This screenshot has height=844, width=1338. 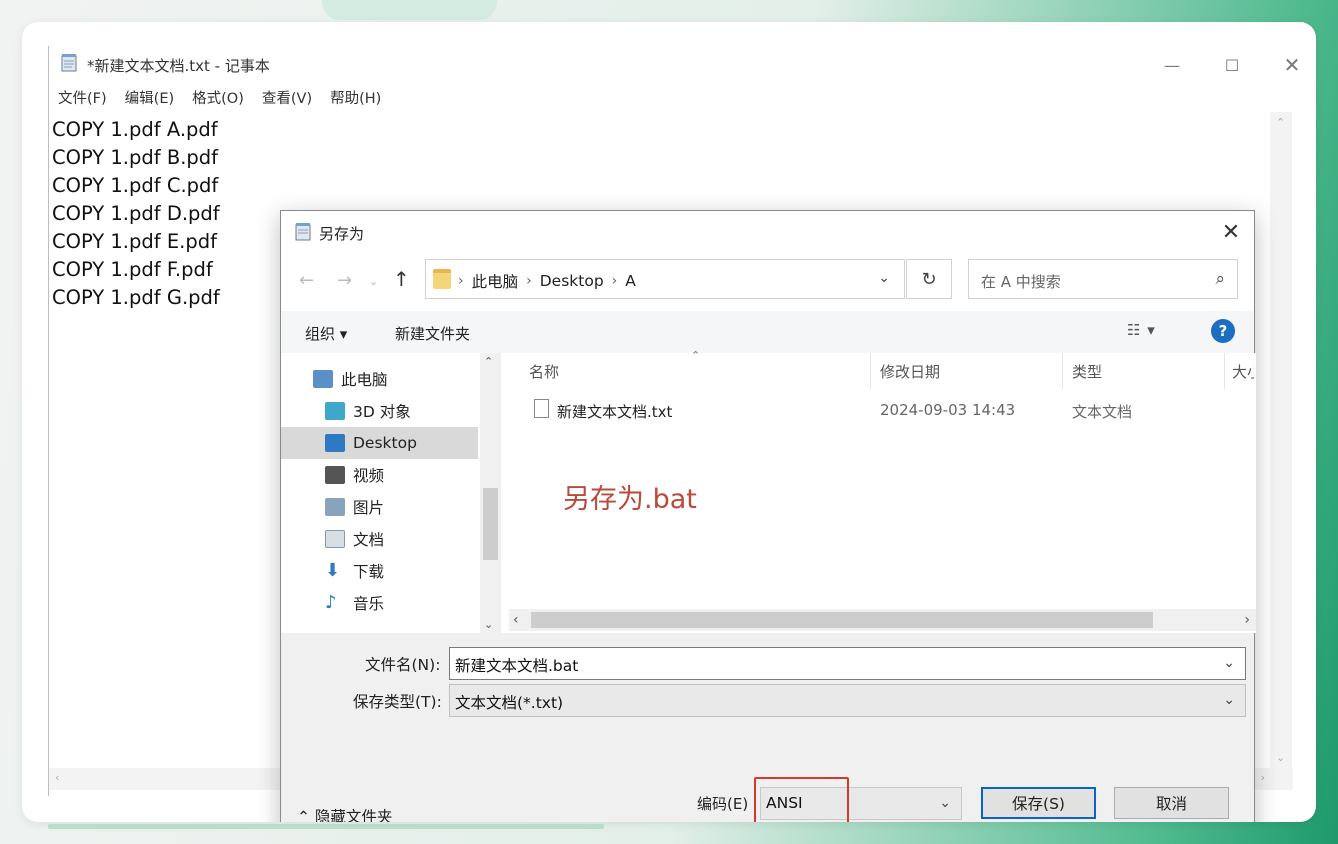 What do you see at coordinates (1087, 371) in the screenshot?
I see `column-header-type: 类型` at bounding box center [1087, 371].